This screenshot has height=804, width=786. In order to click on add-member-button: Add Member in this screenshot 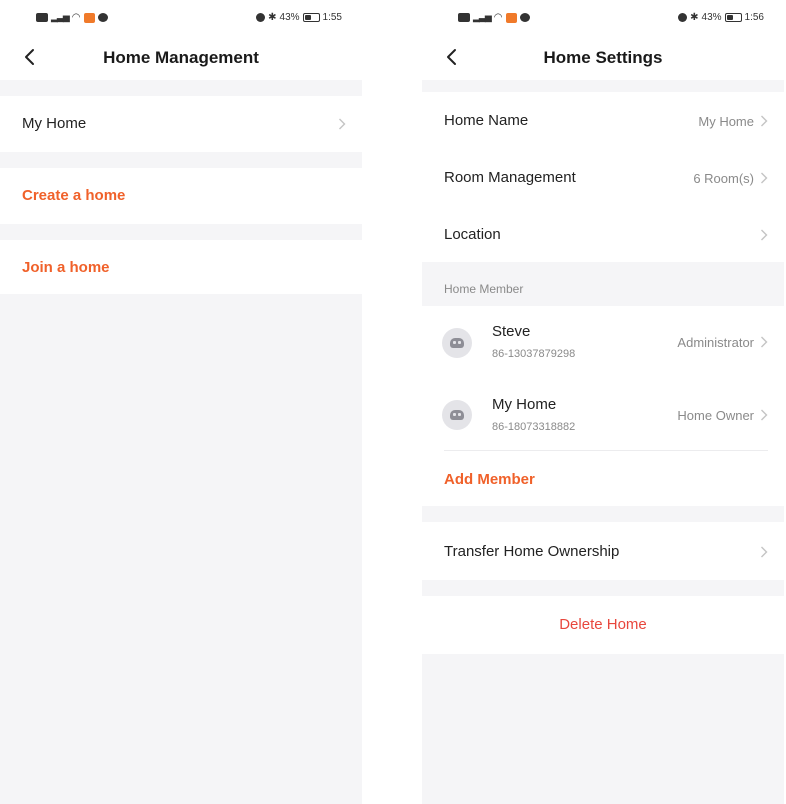, I will do `click(603, 478)`.